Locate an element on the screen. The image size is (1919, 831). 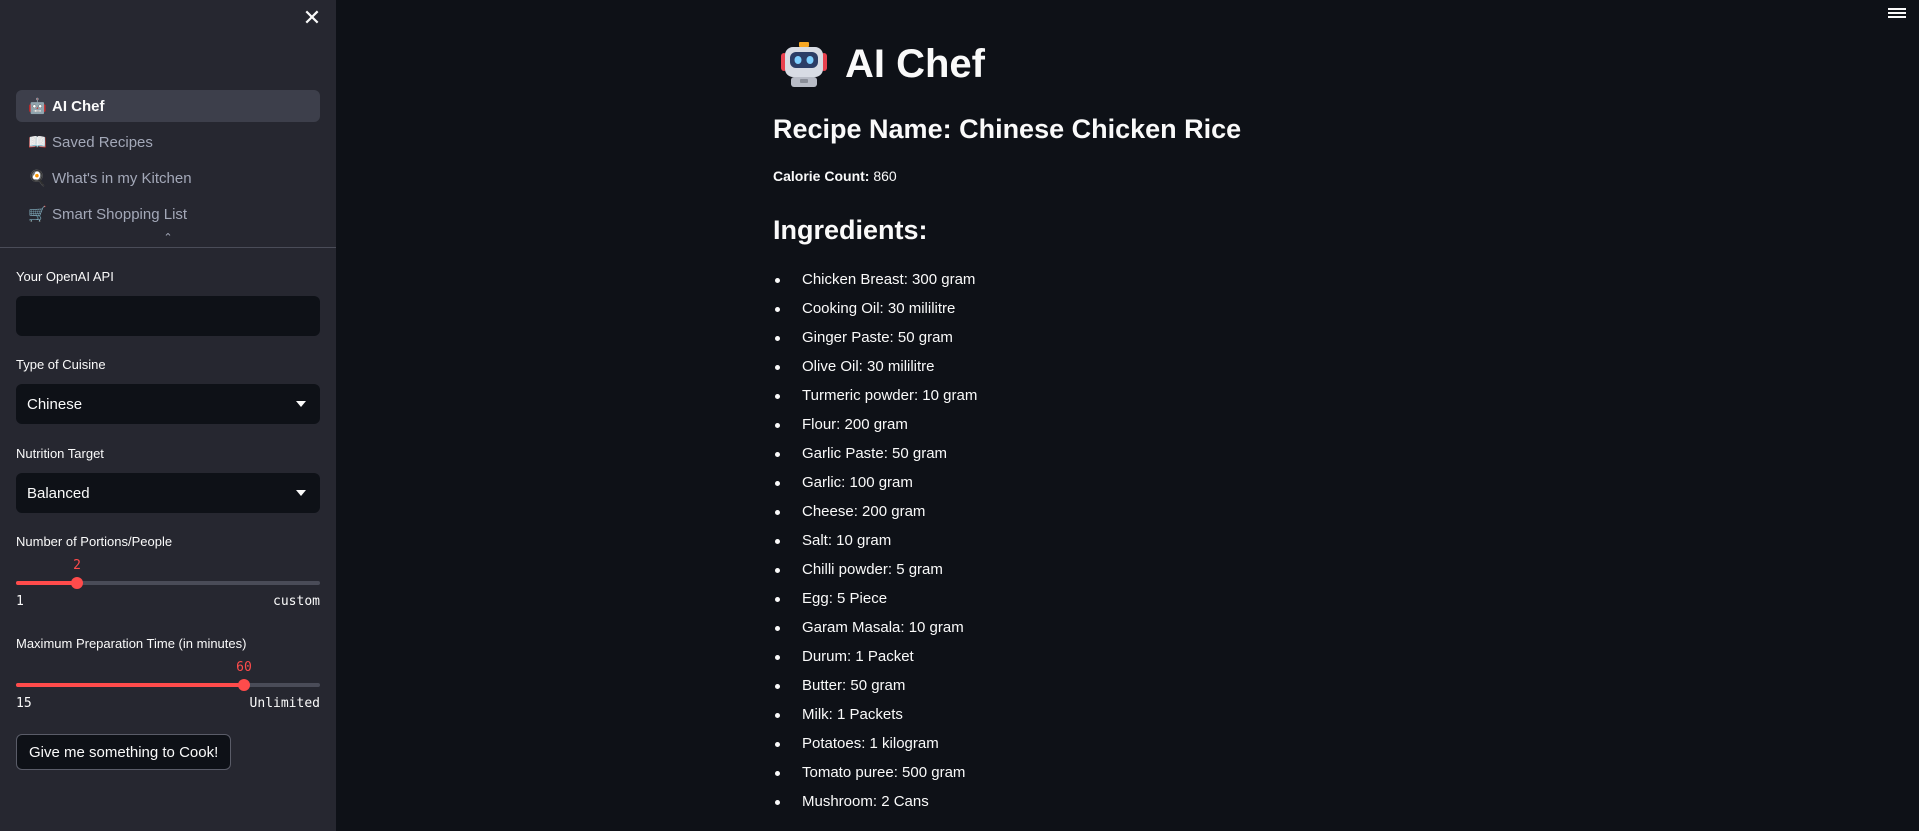
menu-icon is located at coordinates (1897, 14).